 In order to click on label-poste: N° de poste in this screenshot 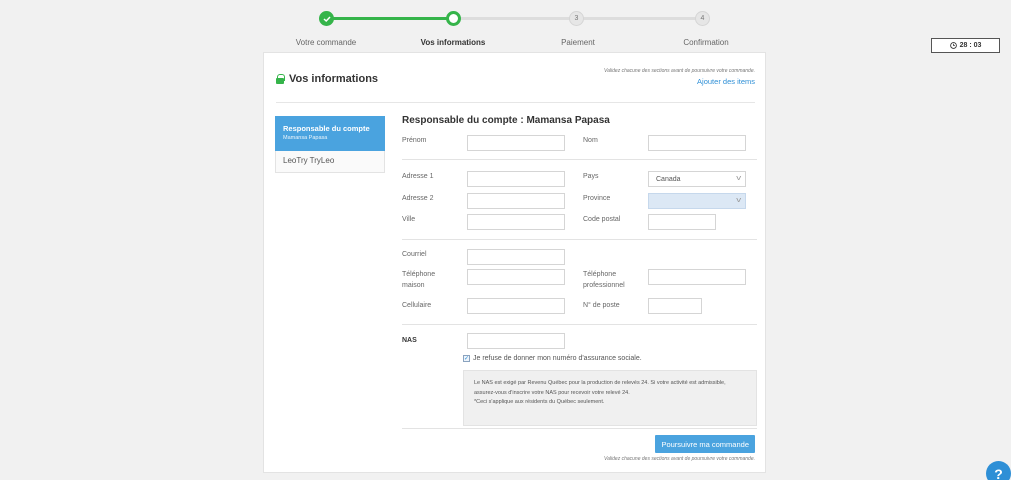, I will do `click(601, 305)`.